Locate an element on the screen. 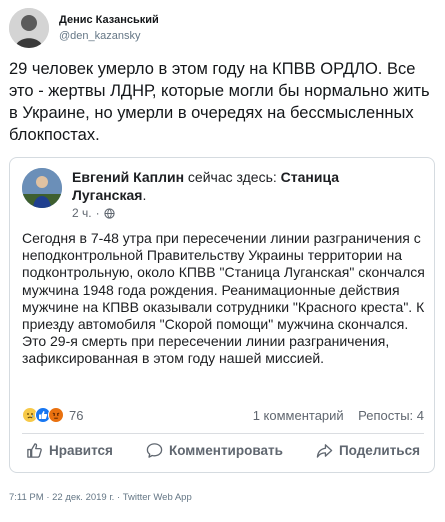  embed-author-name: Евгений Каплин is located at coordinates (128, 177).